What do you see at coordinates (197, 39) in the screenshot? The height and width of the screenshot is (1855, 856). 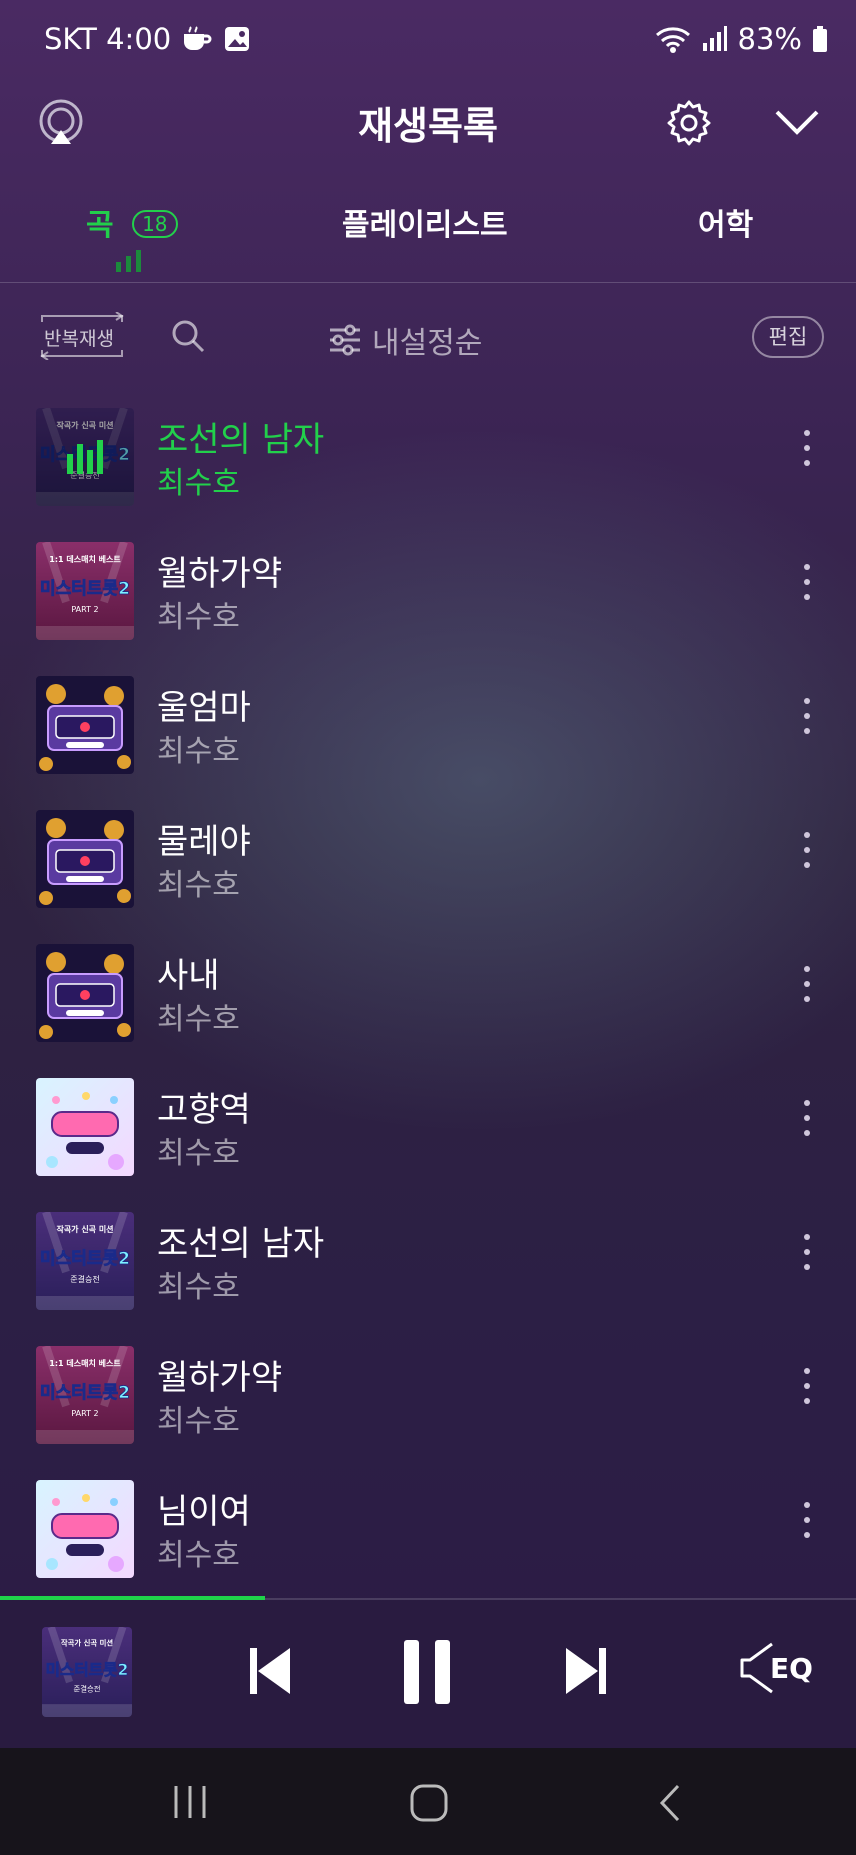 I see `cup-icon` at bounding box center [197, 39].